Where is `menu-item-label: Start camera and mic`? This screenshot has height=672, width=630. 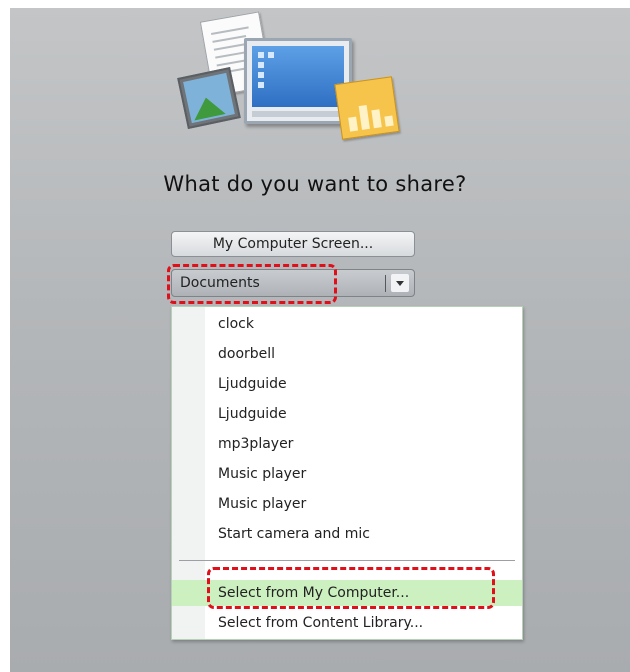 menu-item-label: Start camera and mic is located at coordinates (294, 534).